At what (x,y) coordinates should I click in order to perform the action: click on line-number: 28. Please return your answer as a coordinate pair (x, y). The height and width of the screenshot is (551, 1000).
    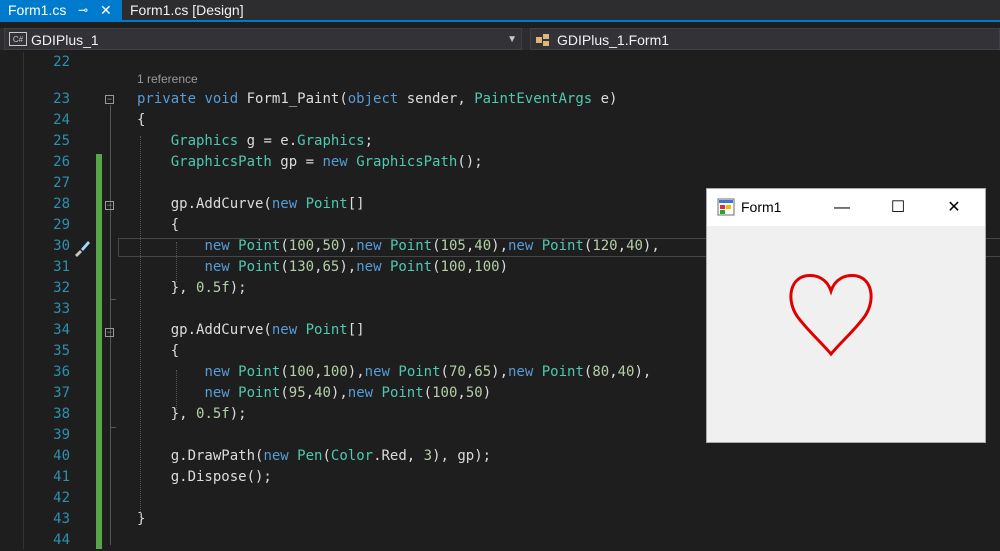
    Looking at the image, I should click on (61, 204).